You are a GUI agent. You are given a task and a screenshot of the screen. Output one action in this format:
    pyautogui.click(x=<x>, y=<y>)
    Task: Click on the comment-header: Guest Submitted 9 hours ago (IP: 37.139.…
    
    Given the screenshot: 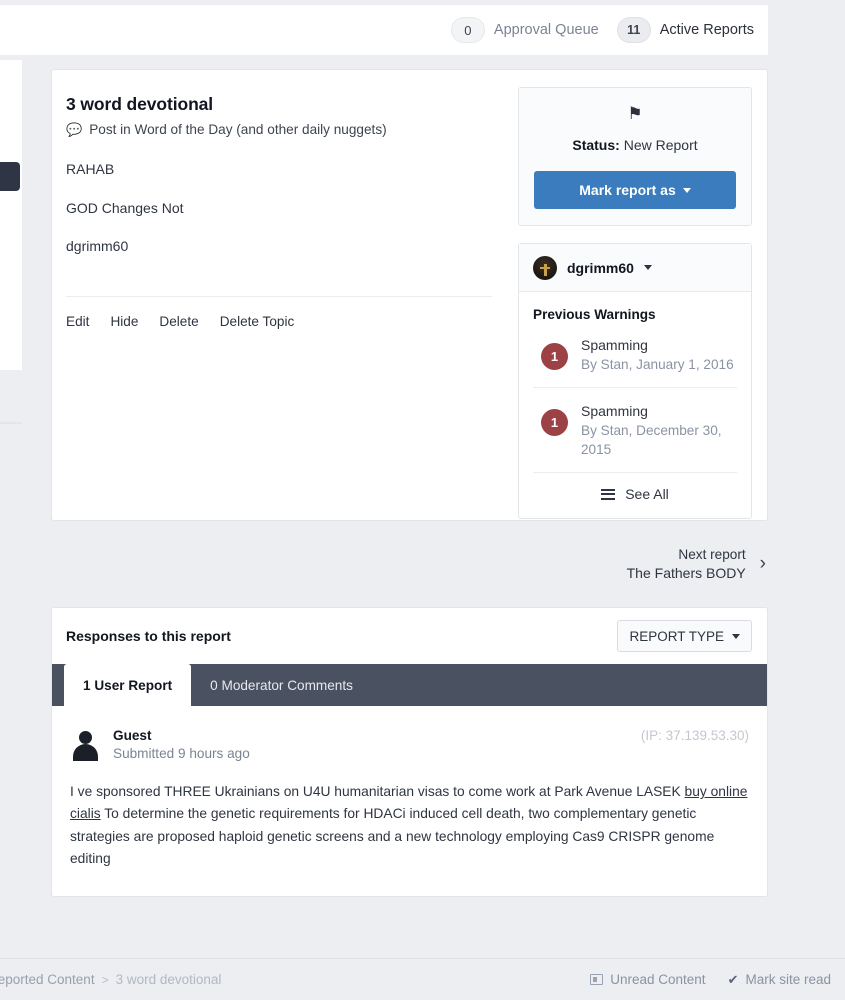 What is the action you would take?
    pyautogui.click(x=409, y=744)
    